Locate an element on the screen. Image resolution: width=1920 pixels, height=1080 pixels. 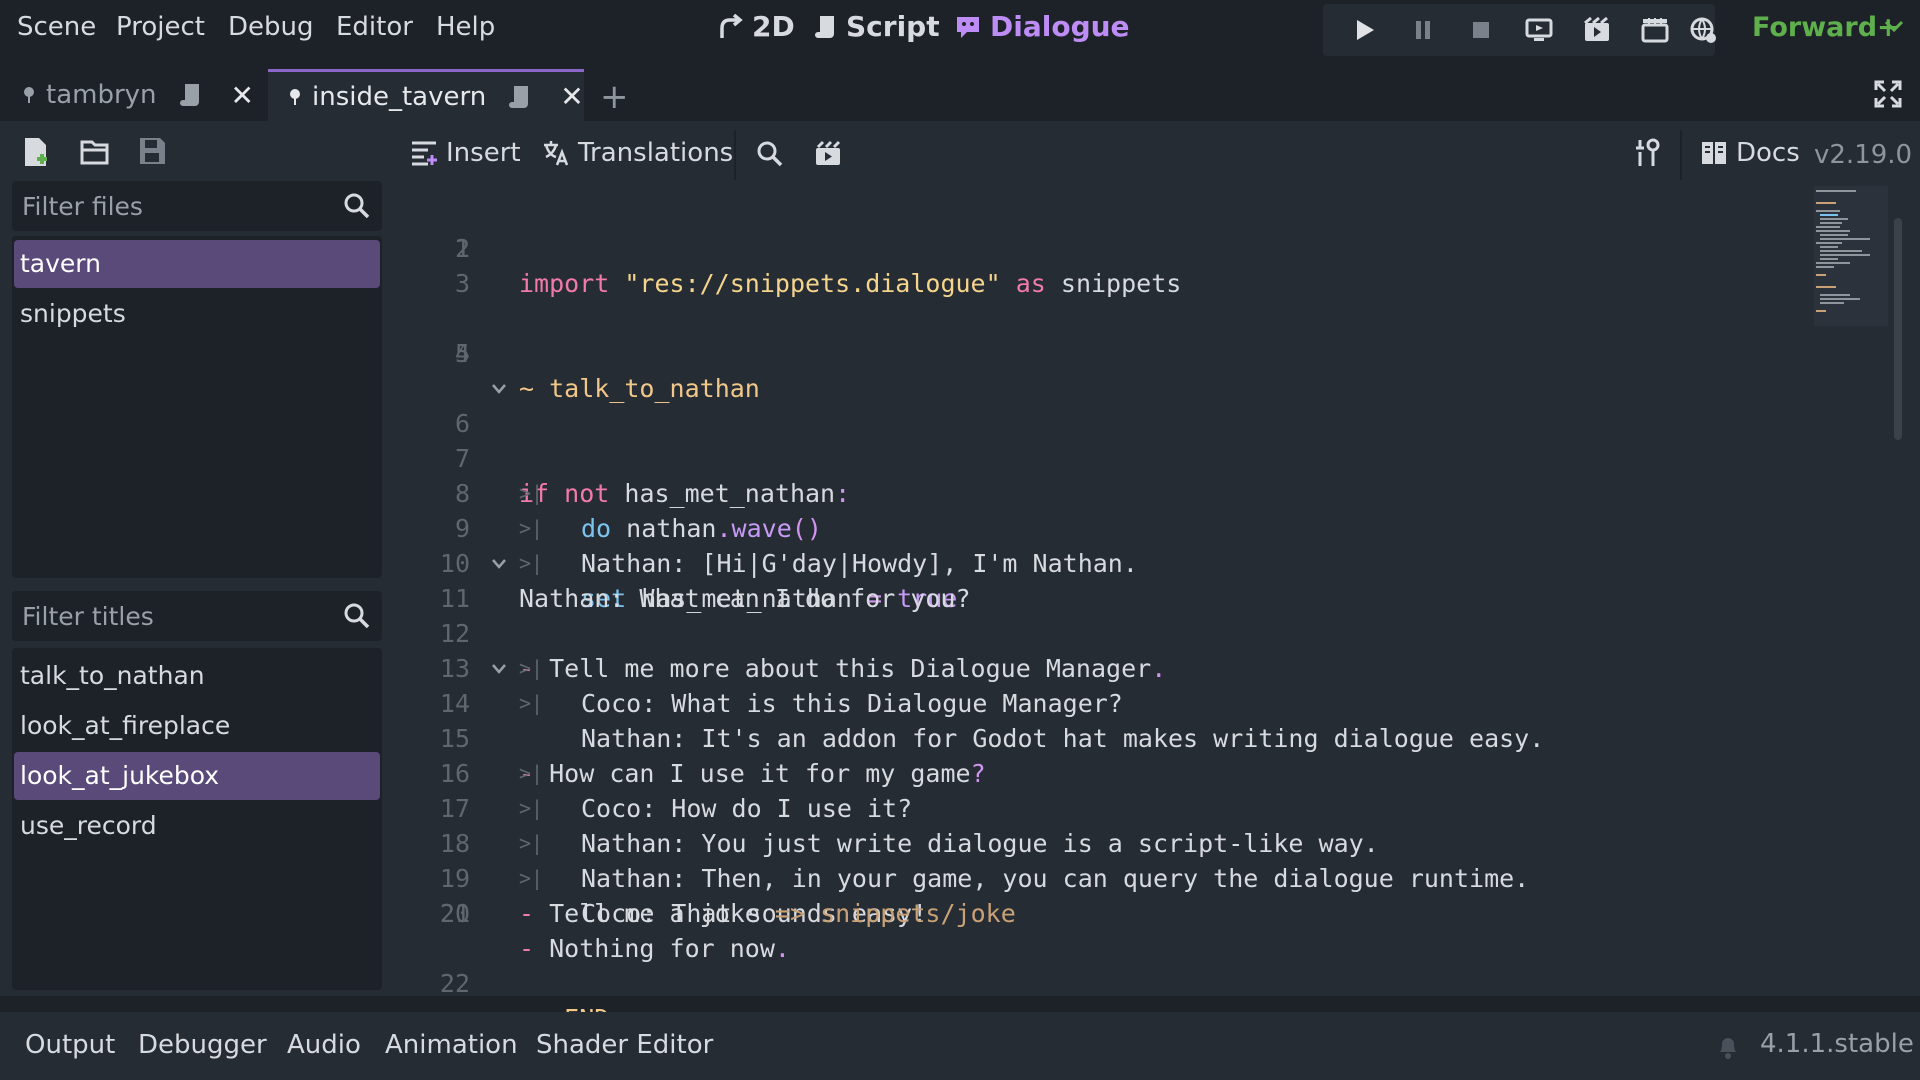
translations-icon is located at coordinates (556, 153).